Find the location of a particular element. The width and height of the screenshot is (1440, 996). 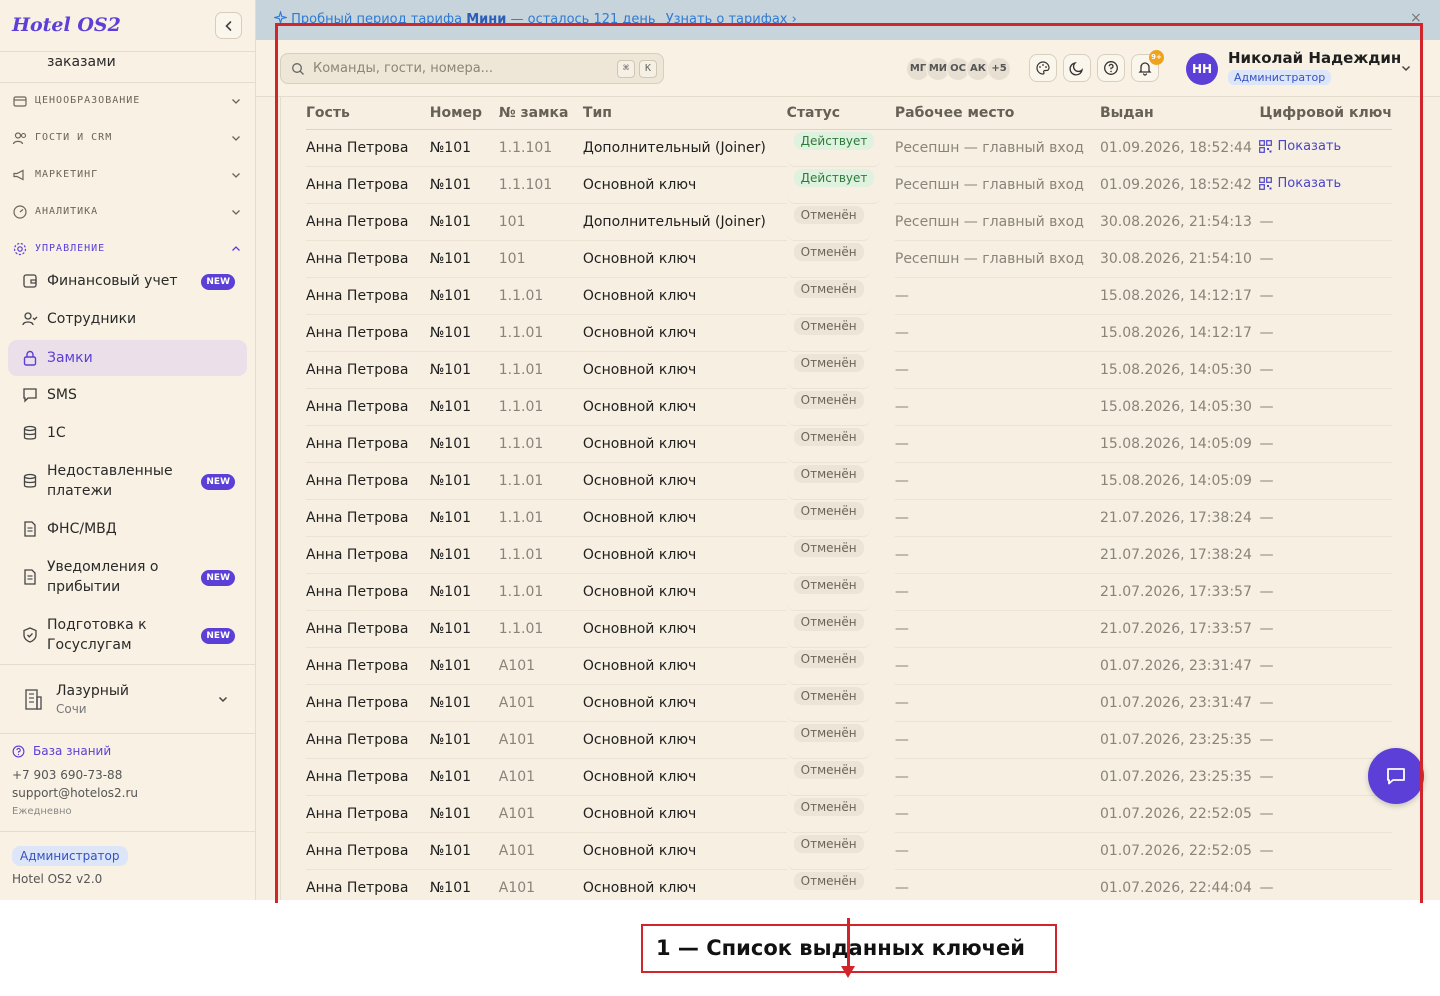

column-header-digital-key: Цифровой ключ is located at coordinates (1325, 113).